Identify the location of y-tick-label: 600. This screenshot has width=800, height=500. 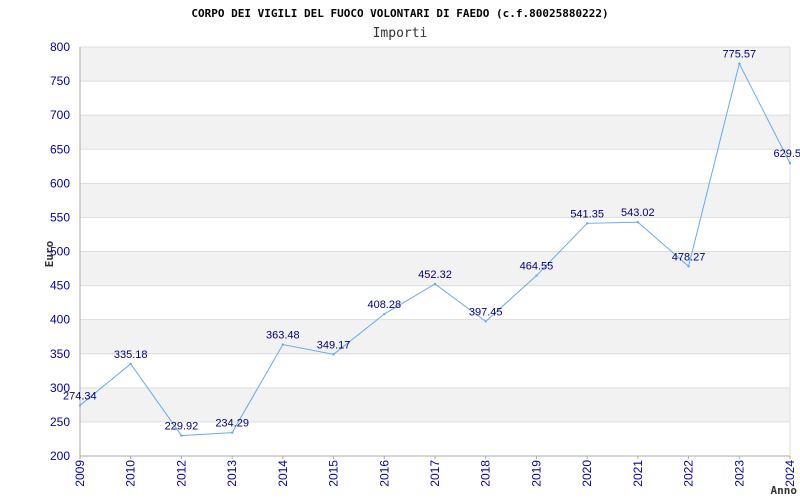
(60, 183).